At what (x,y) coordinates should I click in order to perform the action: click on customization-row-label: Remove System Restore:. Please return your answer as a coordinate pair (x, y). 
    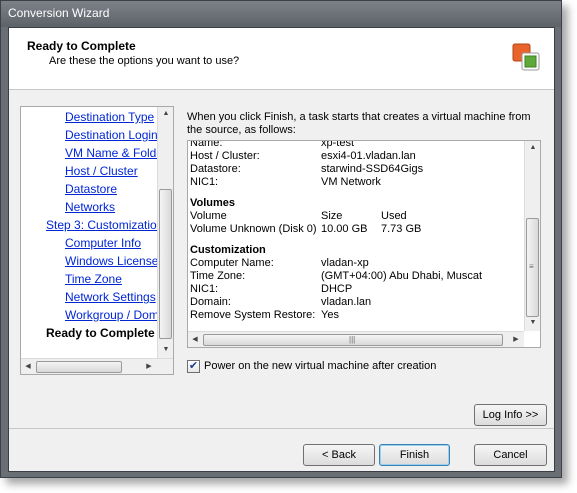
    Looking at the image, I should click on (253, 315).